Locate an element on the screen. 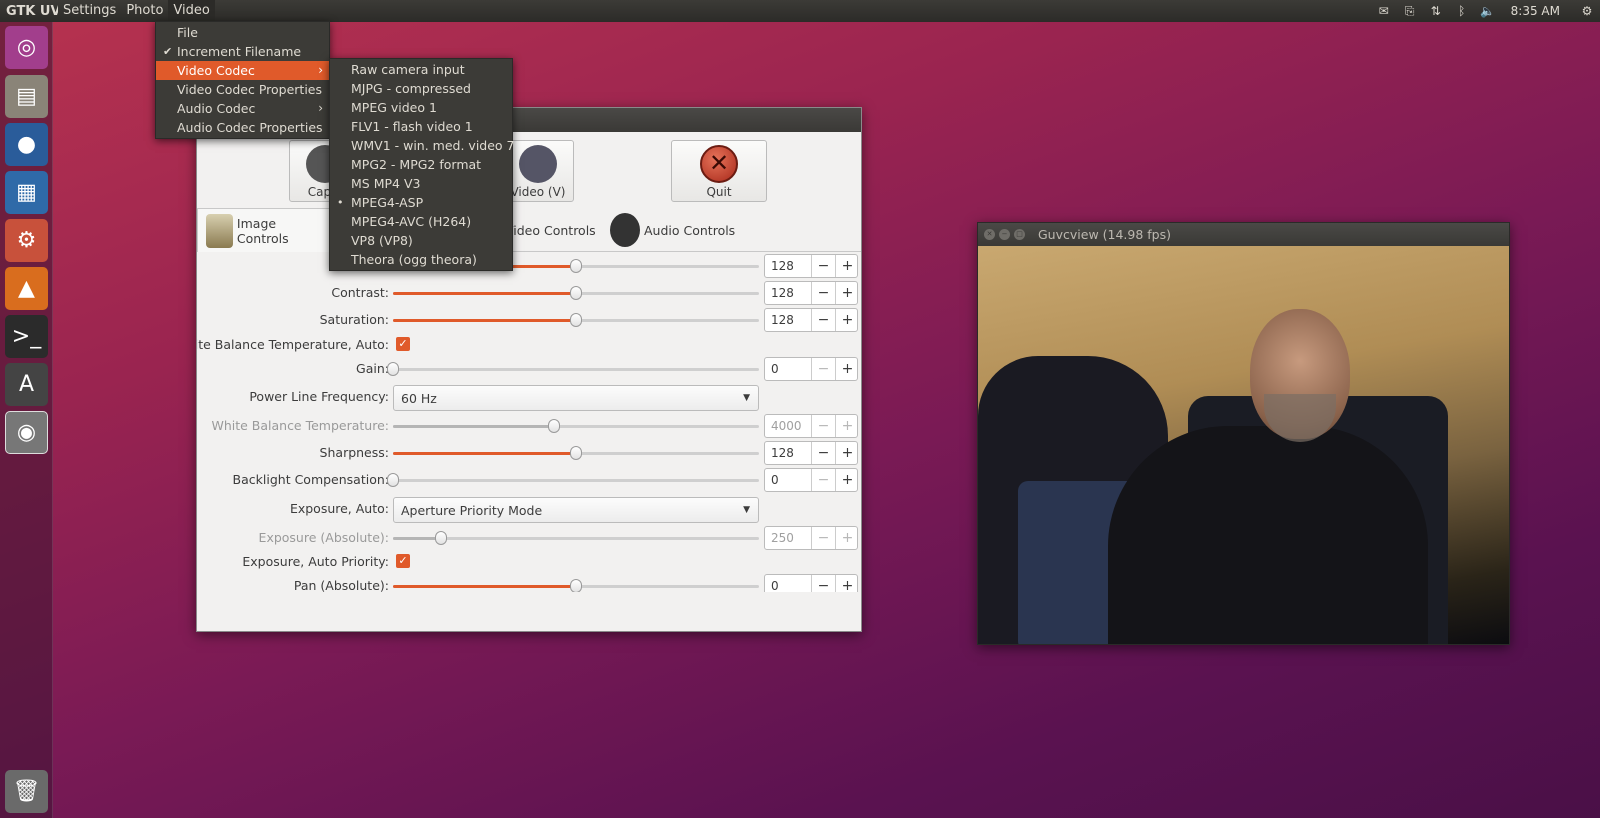  codec-menu-item: WMV1 - win. med. video 7 is located at coordinates (422, 145).